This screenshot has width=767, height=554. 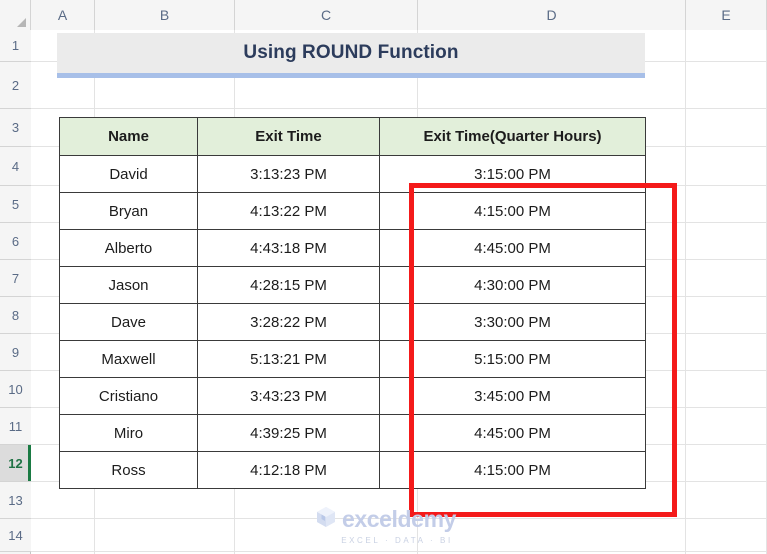 What do you see at coordinates (128, 359) in the screenshot?
I see `cell-name: Maxwell` at bounding box center [128, 359].